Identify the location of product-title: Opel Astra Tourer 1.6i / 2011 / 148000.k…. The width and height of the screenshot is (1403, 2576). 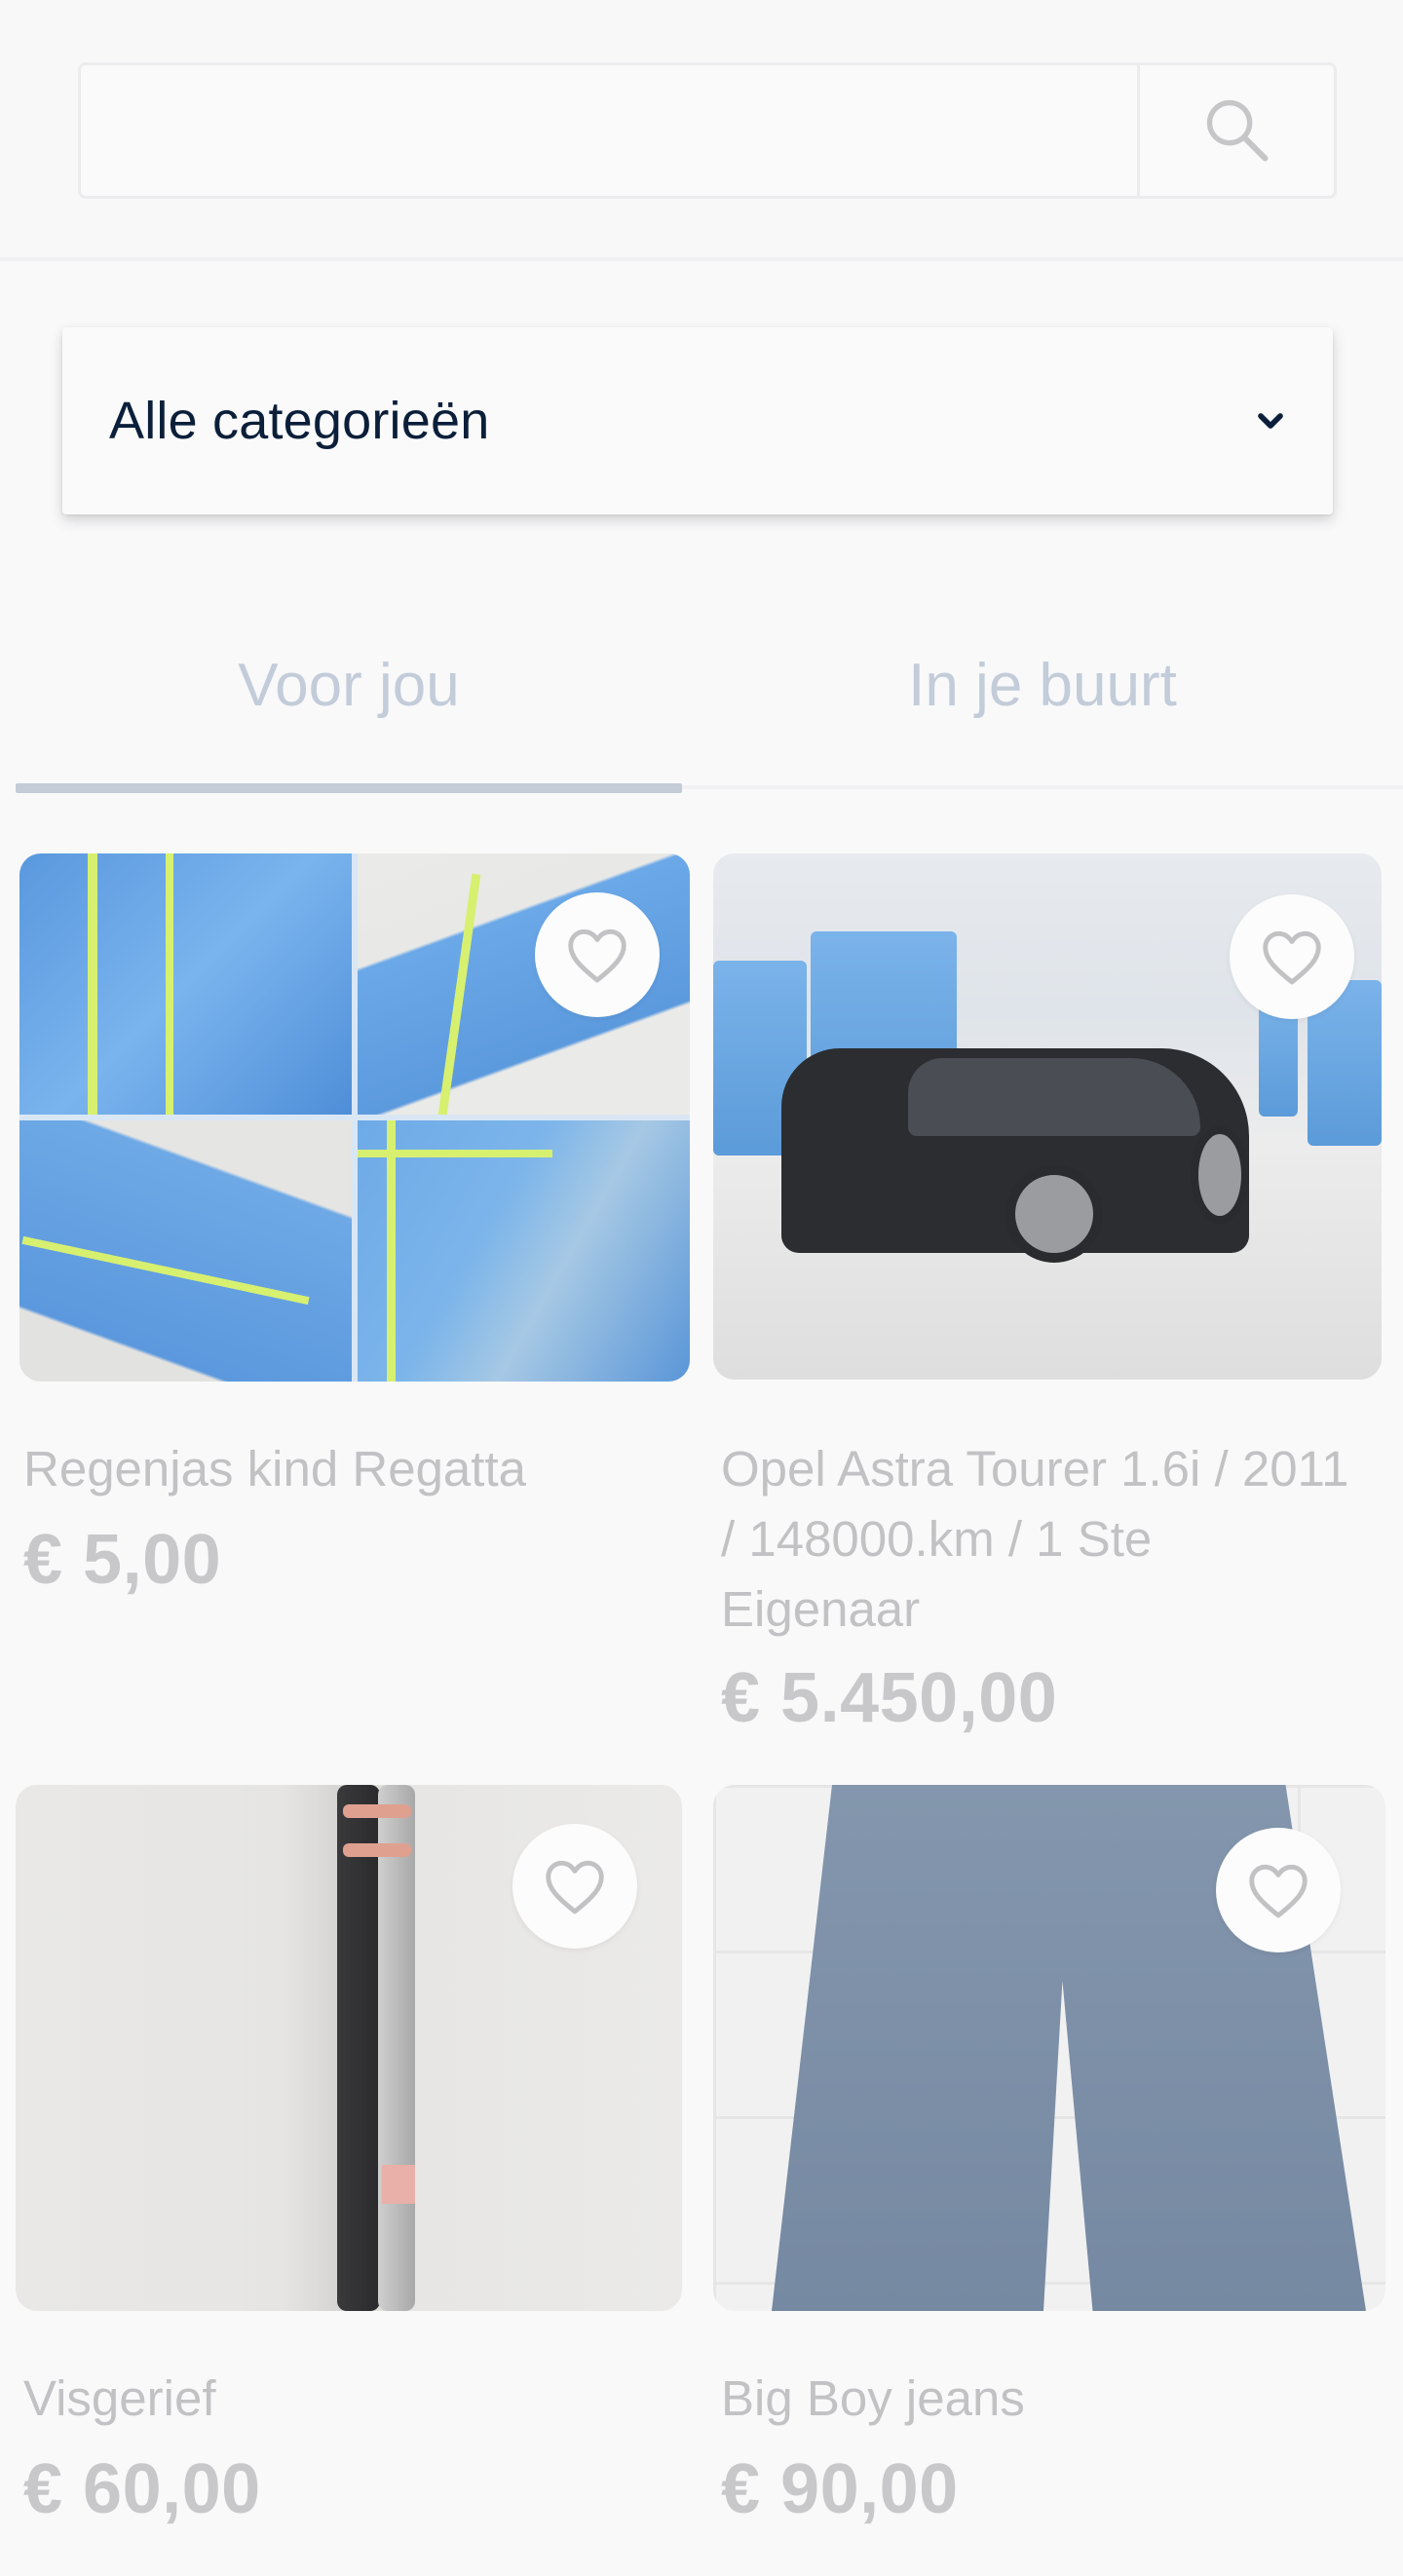
(1035, 1539).